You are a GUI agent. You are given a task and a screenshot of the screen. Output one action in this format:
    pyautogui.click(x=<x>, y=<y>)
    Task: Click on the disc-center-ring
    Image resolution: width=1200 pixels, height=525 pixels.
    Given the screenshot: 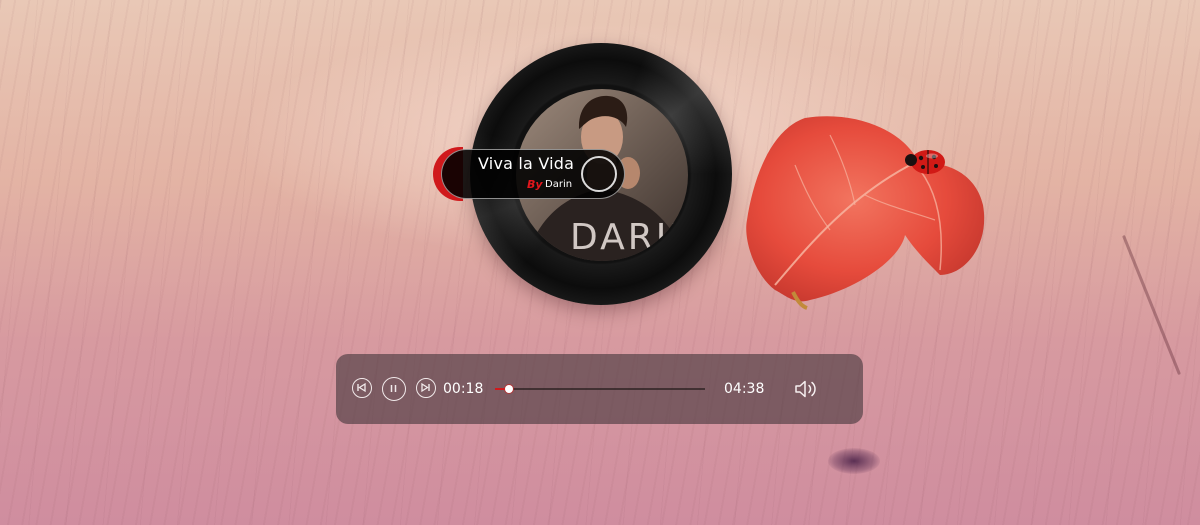 What is the action you would take?
    pyautogui.click(x=599, y=174)
    